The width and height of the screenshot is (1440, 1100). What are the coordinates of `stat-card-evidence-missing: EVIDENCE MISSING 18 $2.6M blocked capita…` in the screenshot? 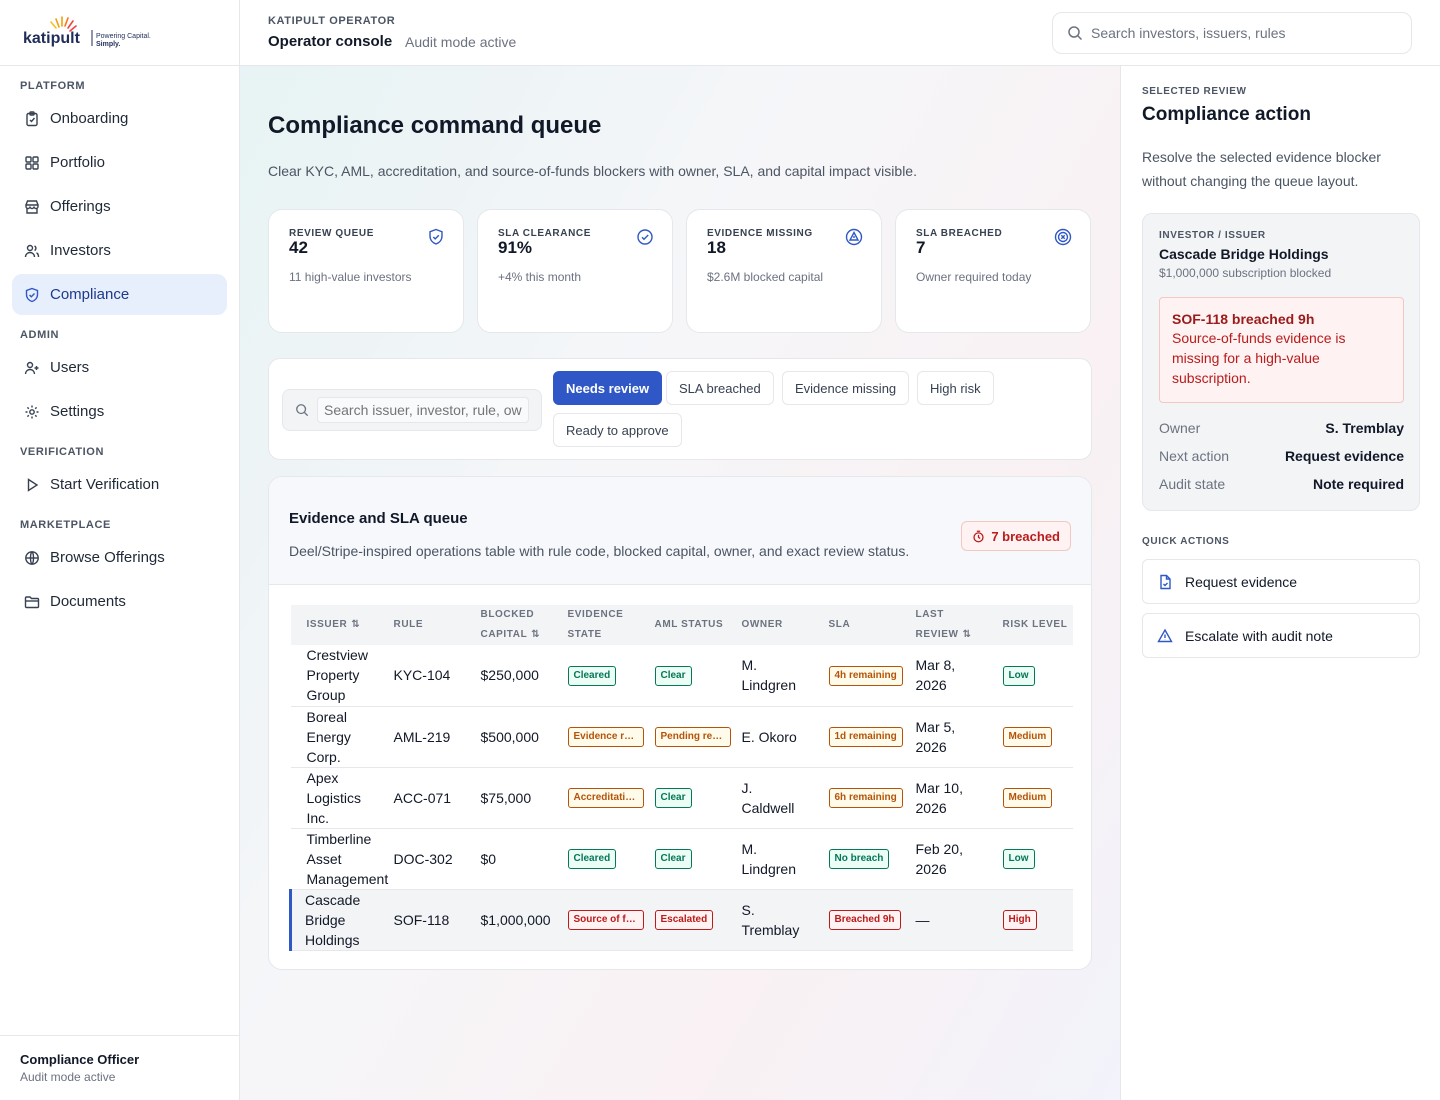 It's located at (784, 271).